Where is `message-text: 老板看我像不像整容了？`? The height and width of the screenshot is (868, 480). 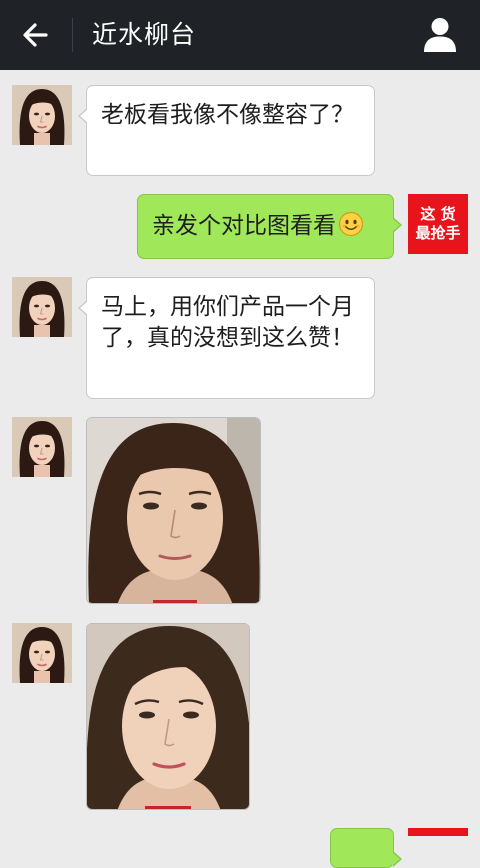
message-text: 老板看我像不像整容了？ is located at coordinates (227, 115).